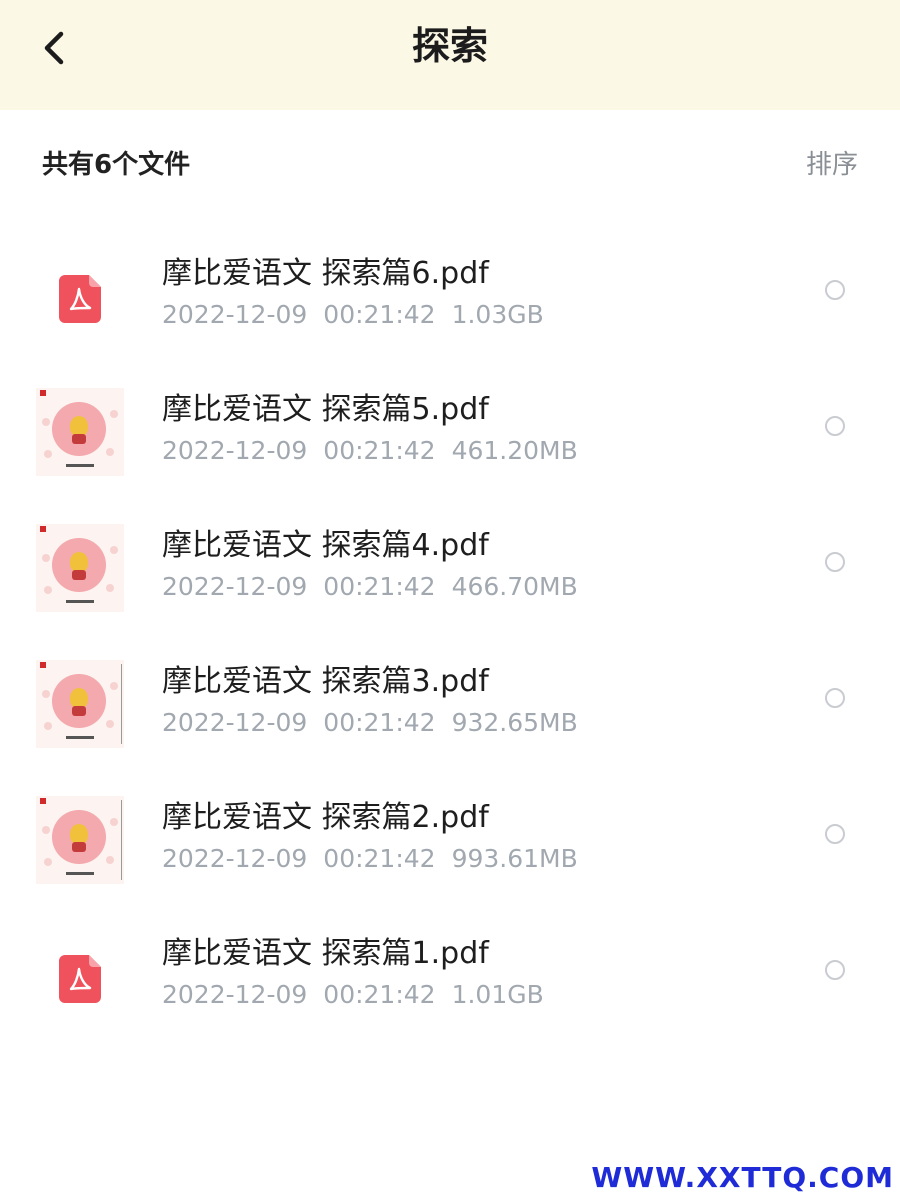 Image resolution: width=900 pixels, height=1200 pixels. I want to click on file-name: 摩比爱语文 探索篇2.pdf, so click(325, 817).